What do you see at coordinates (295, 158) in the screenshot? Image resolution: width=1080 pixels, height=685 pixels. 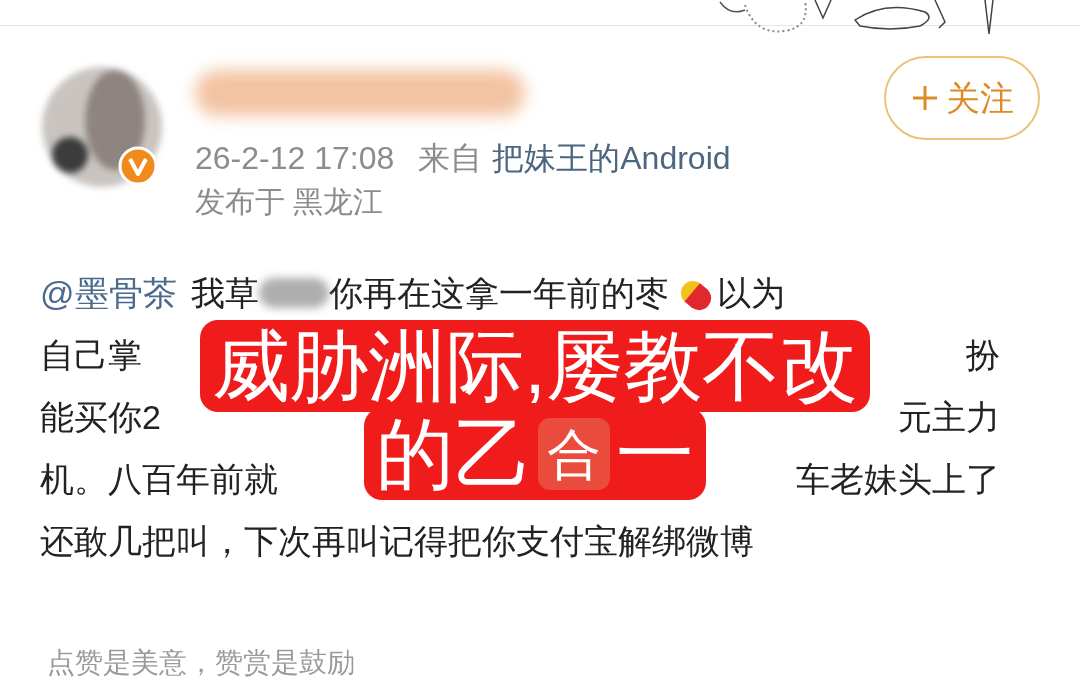 I see `post-time: 26-2-12 17:08` at bounding box center [295, 158].